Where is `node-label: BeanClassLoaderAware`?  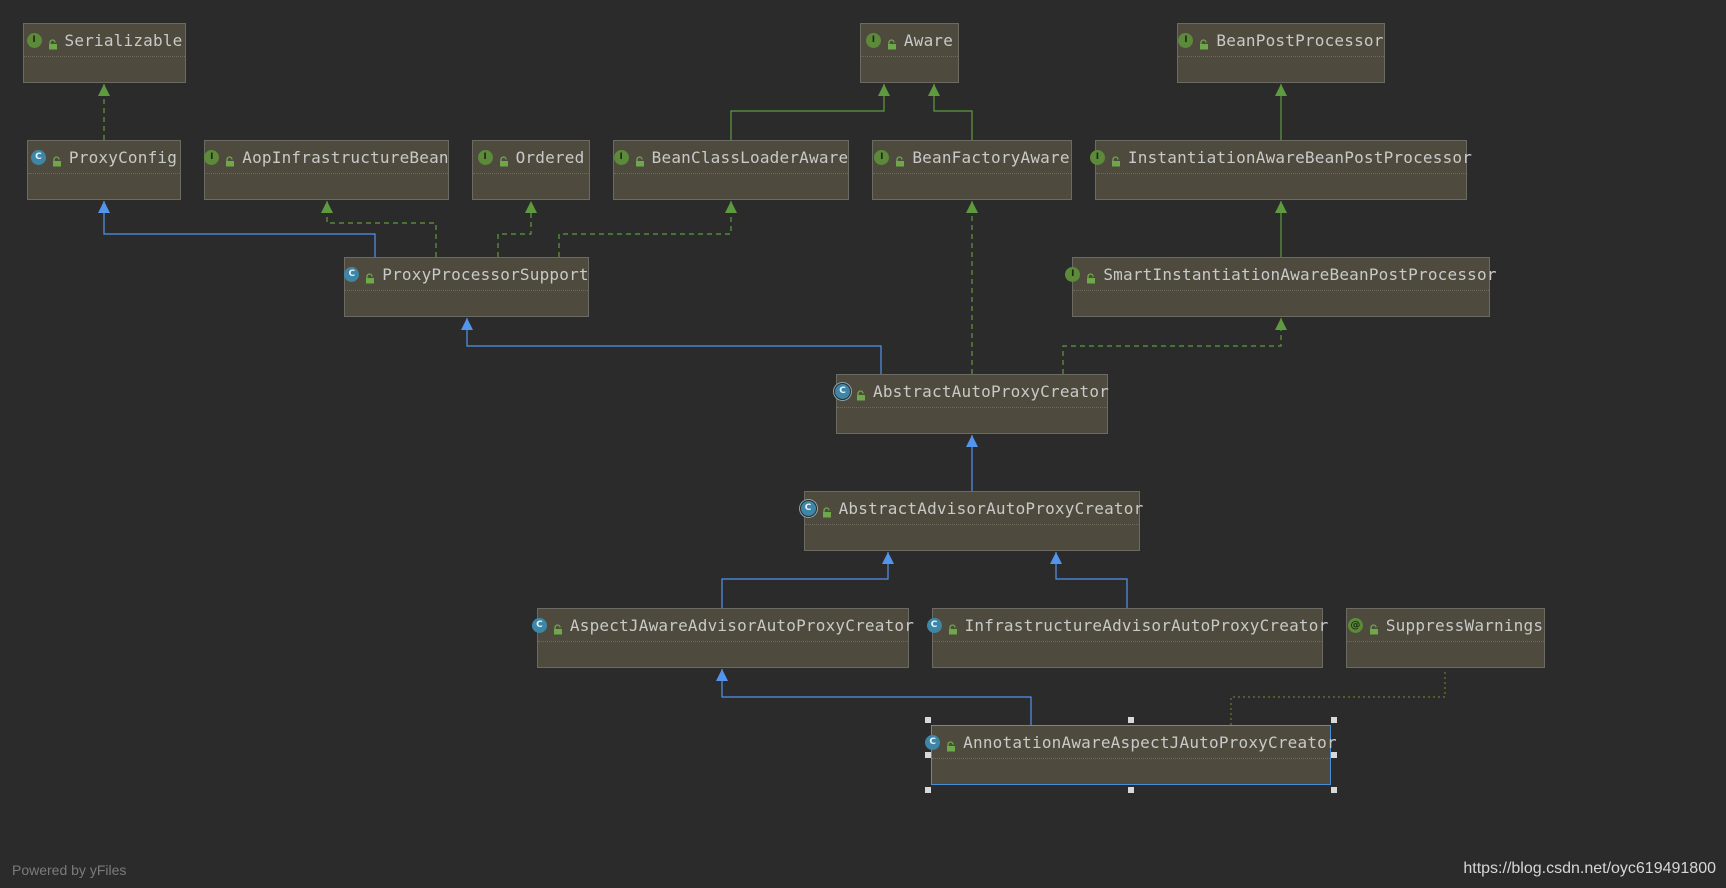
node-label: BeanClassLoaderAware is located at coordinates (750, 157).